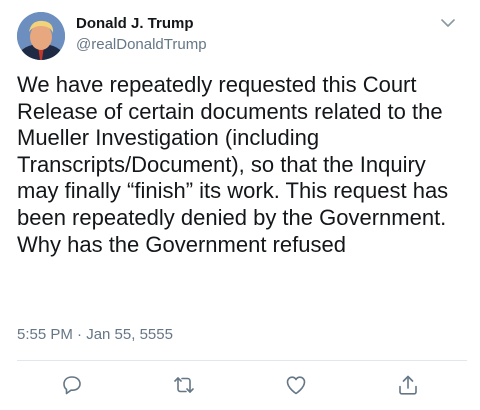 The image size is (480, 410). What do you see at coordinates (184, 385) in the screenshot?
I see `retweet-icon` at bounding box center [184, 385].